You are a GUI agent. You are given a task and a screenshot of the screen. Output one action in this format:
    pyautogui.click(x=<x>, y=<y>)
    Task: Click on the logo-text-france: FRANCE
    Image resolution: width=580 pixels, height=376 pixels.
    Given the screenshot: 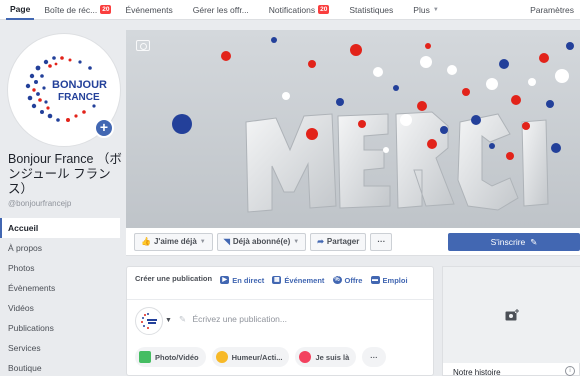 What is the action you would take?
    pyautogui.click(x=79, y=97)
    